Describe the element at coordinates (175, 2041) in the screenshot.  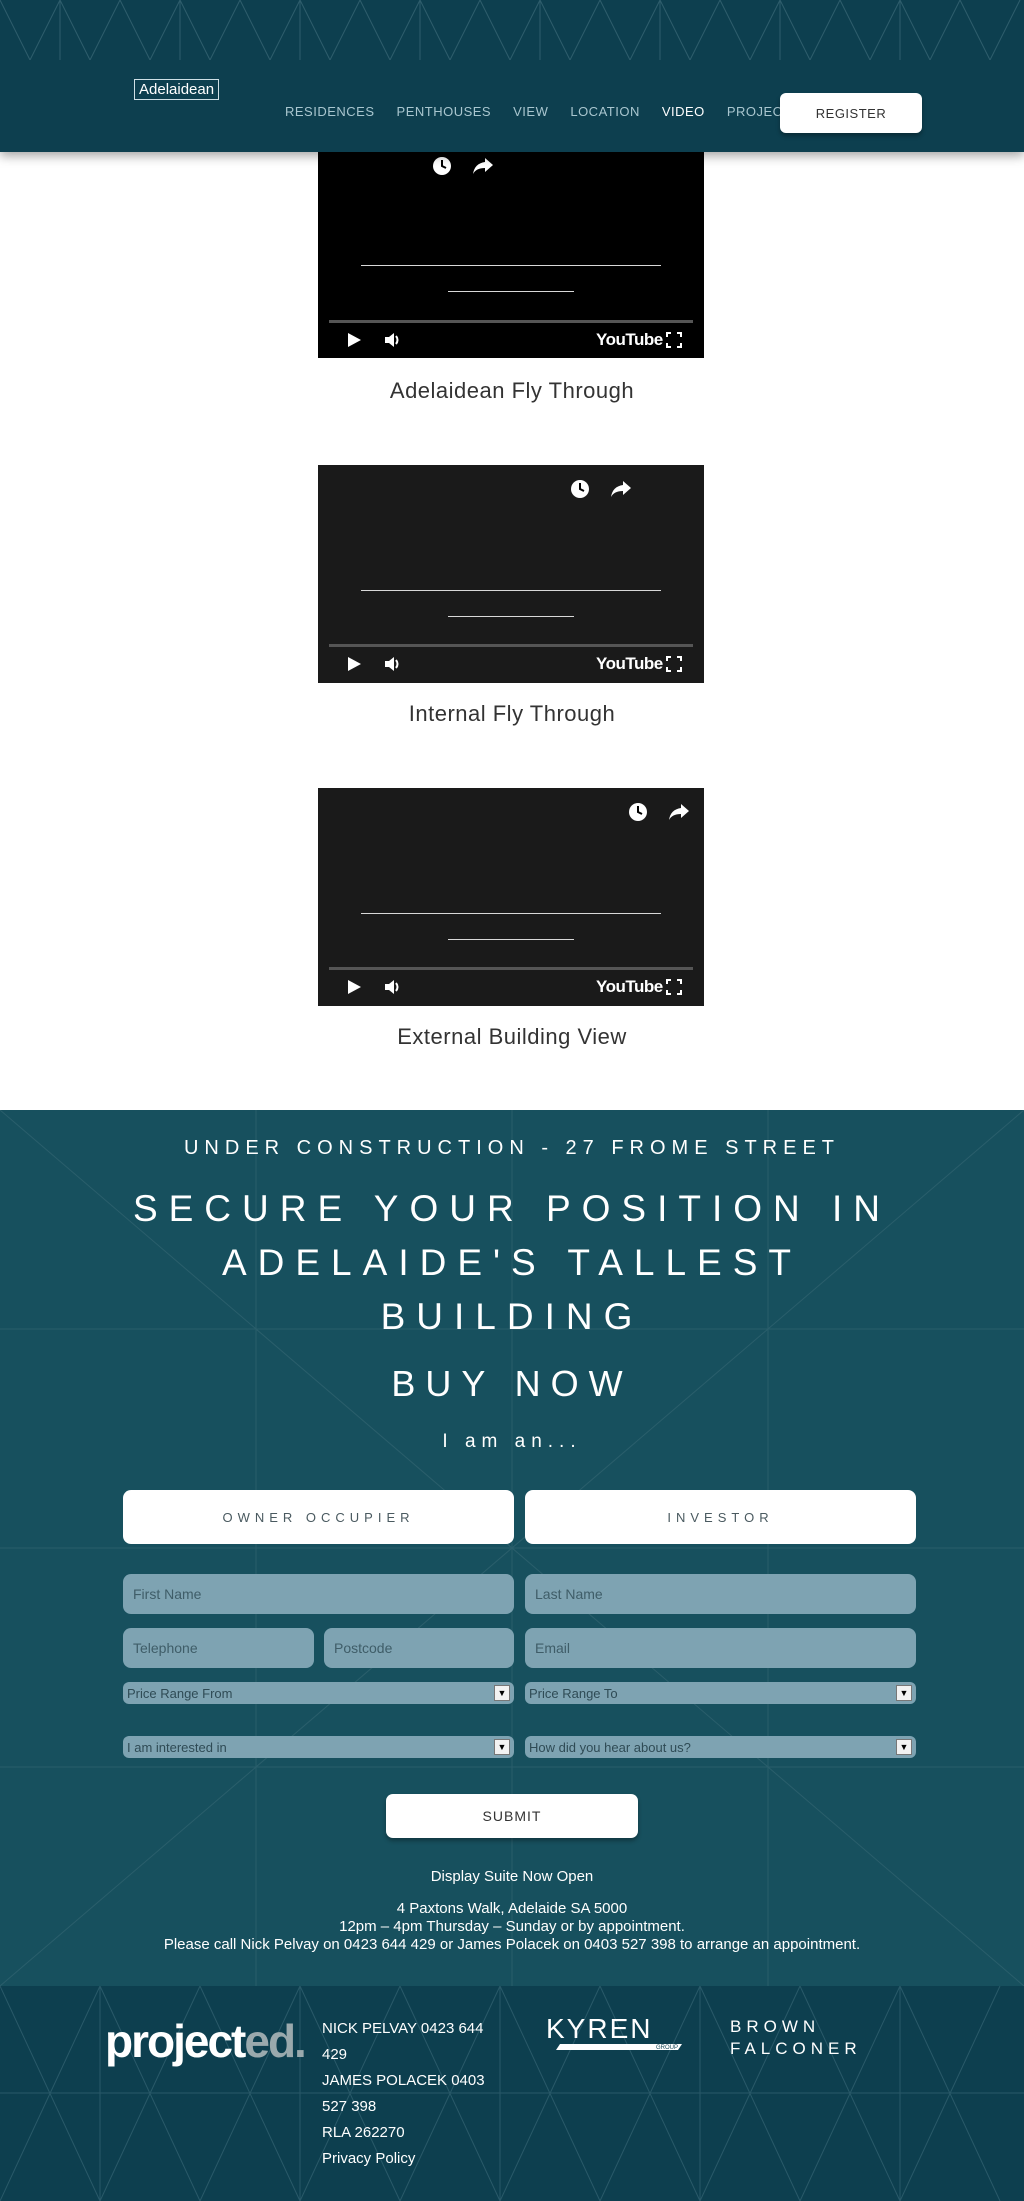
I see `projected-logo-main: project` at that location.